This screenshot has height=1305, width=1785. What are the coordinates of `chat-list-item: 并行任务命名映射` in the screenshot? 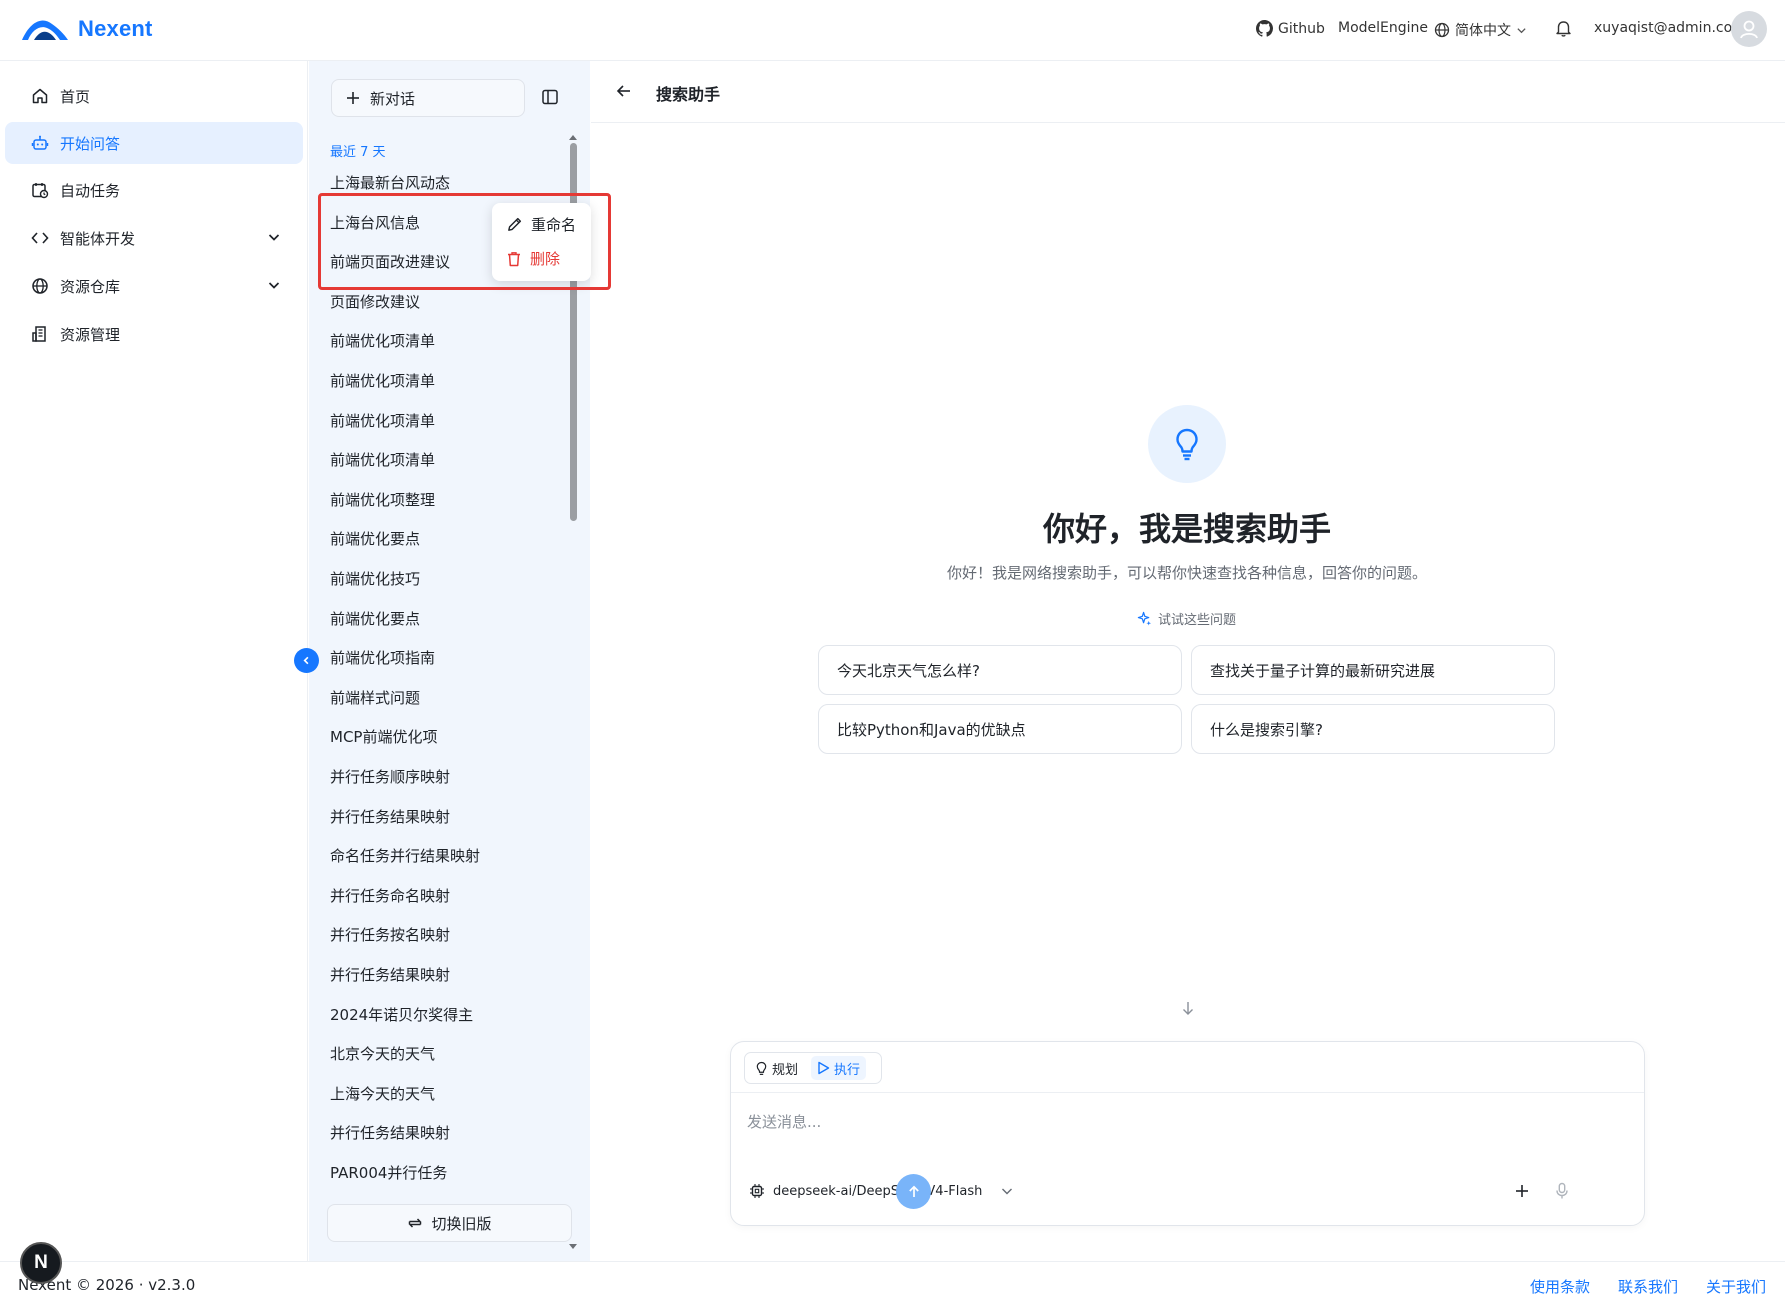 It's located at (390, 895).